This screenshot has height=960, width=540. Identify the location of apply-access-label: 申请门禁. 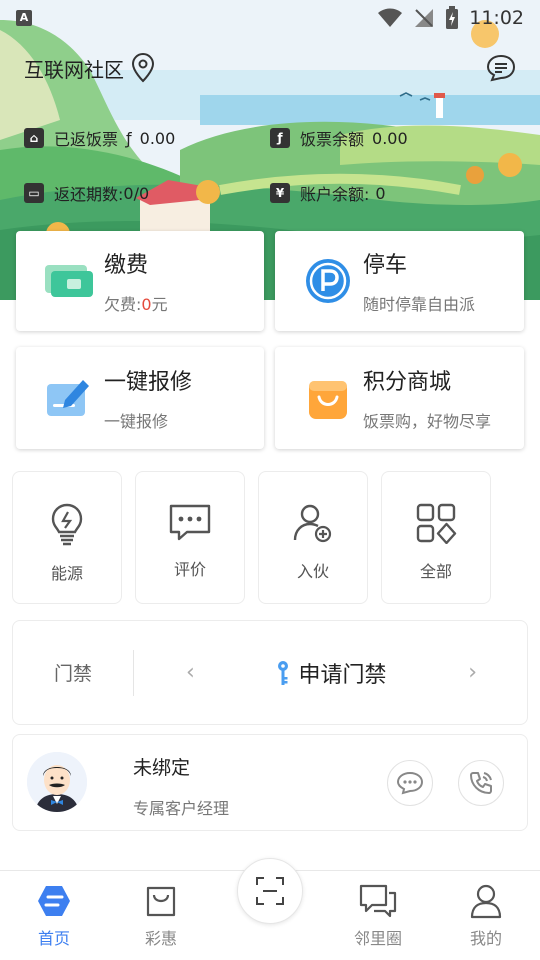
(342, 675).